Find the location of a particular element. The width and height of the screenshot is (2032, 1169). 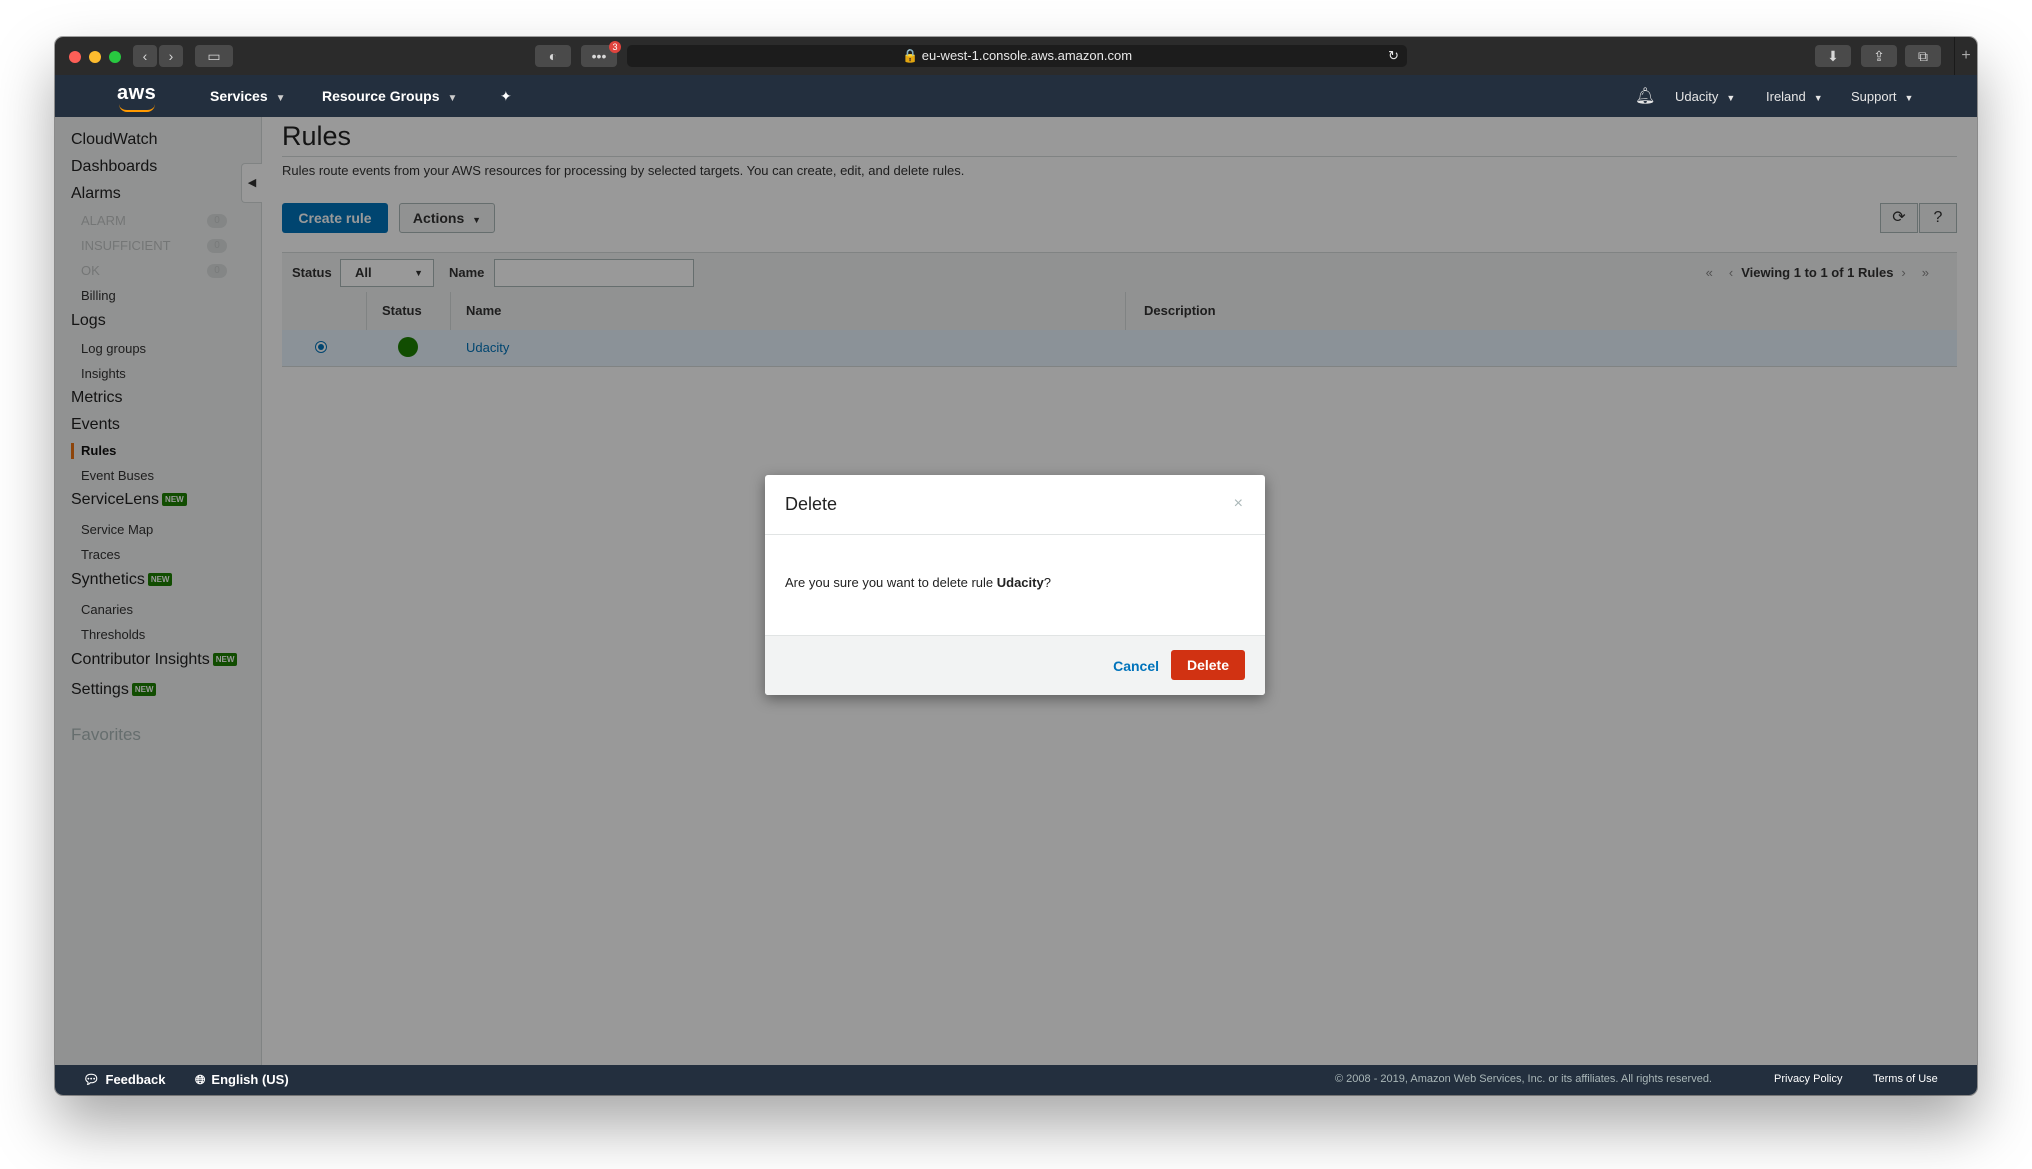

language-label: English (US) is located at coordinates (250, 1079).